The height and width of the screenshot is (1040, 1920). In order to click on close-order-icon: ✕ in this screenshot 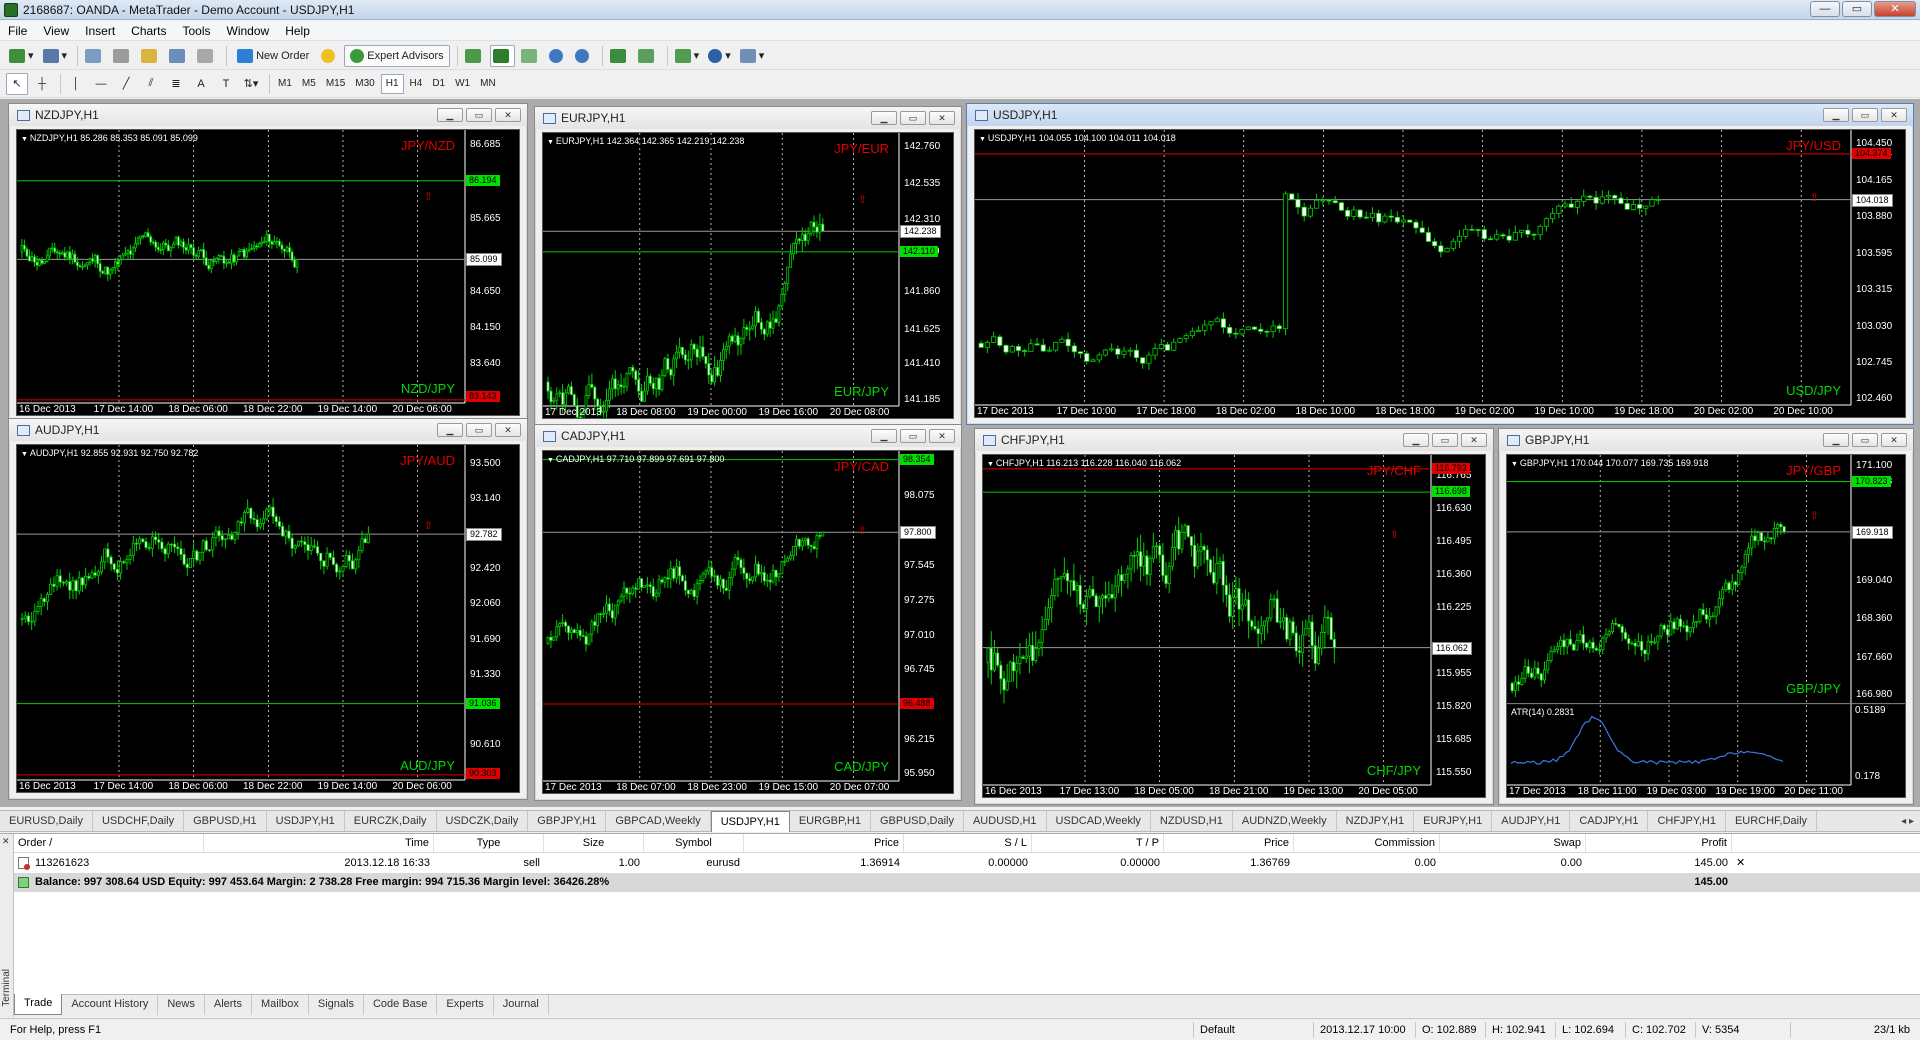, I will do `click(1741, 863)`.